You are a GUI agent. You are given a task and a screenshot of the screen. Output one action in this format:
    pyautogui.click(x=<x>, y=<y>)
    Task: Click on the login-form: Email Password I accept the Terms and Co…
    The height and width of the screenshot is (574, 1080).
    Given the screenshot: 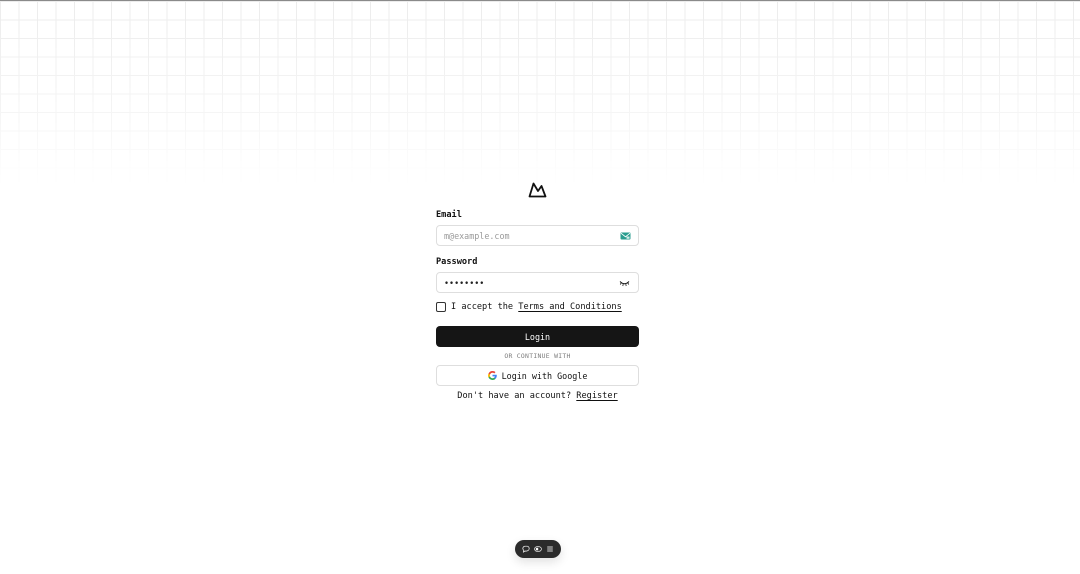 What is the action you would take?
    pyautogui.click(x=537, y=305)
    